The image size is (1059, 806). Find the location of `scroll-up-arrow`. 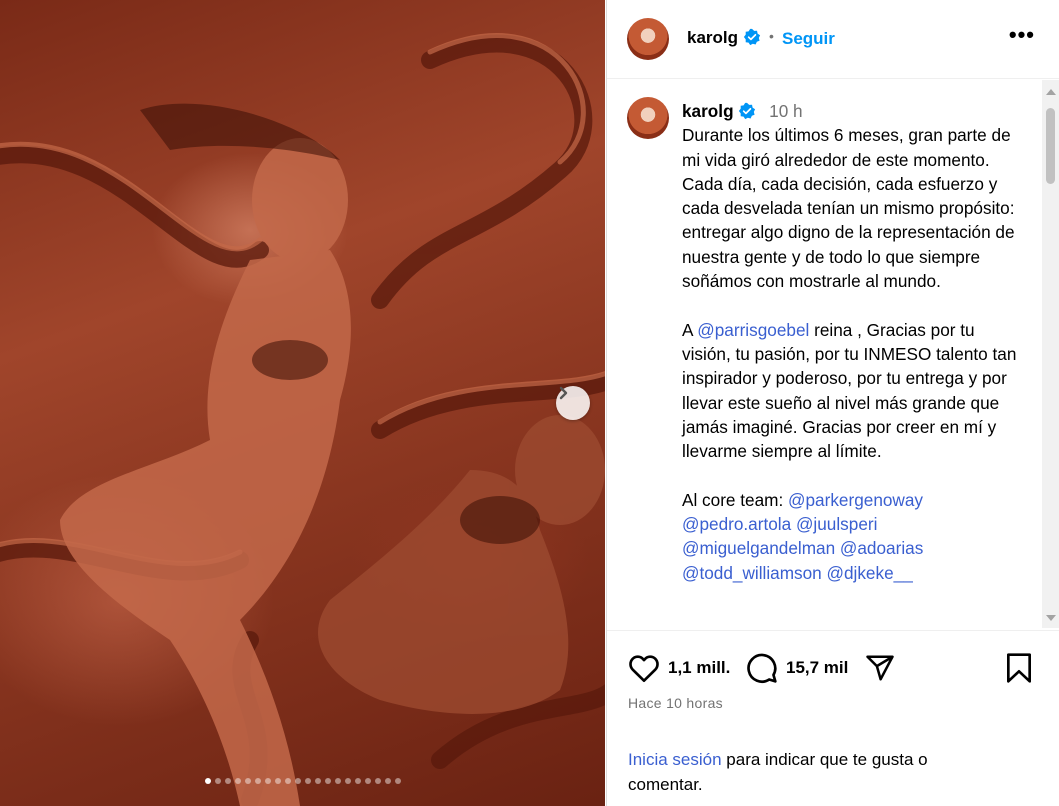

scroll-up-arrow is located at coordinates (1051, 92).